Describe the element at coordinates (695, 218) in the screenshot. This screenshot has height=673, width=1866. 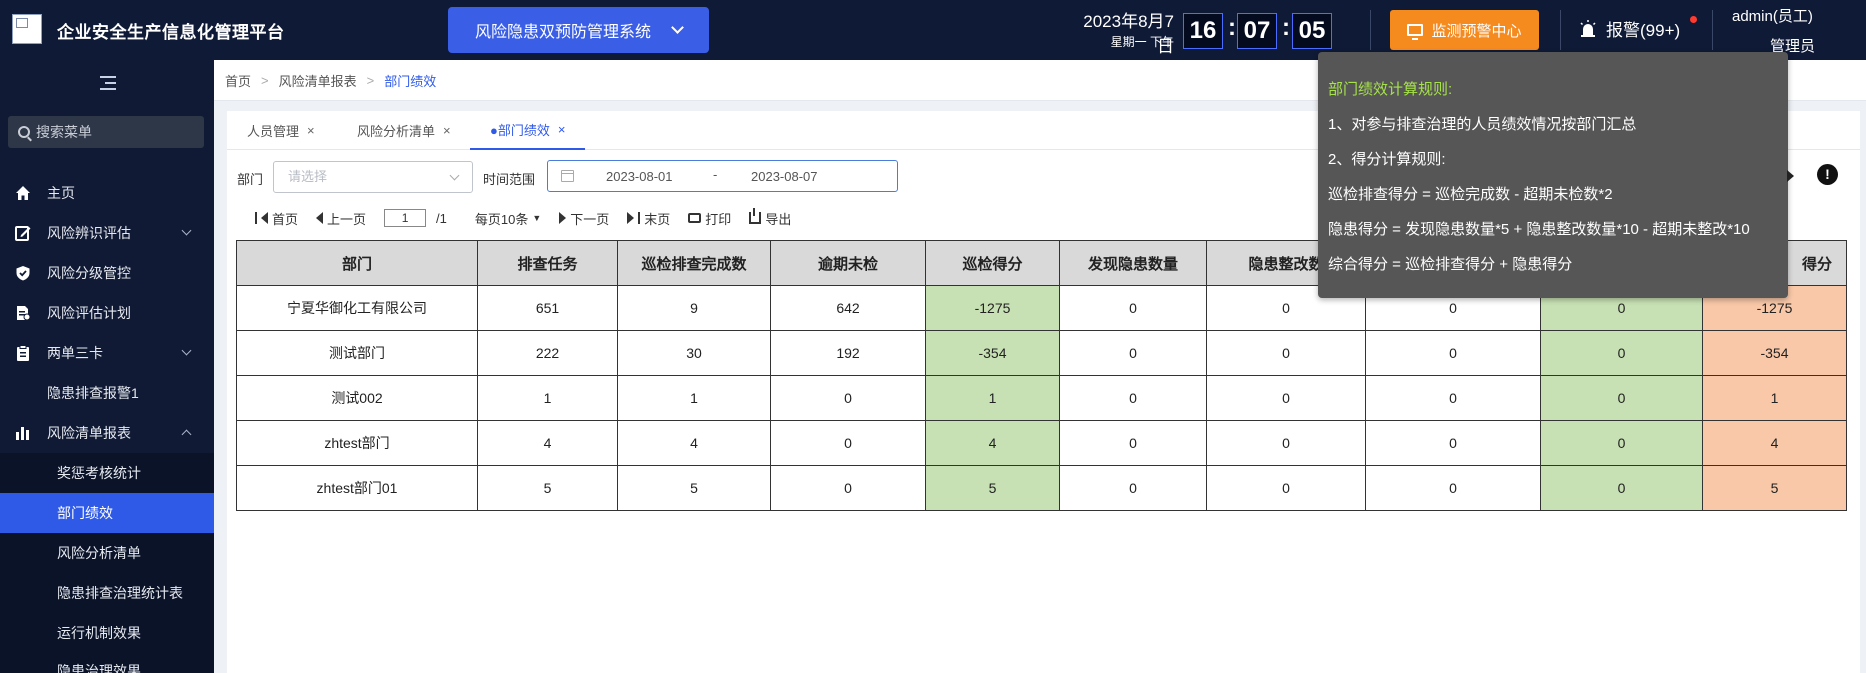
I see `printer-icon` at that location.